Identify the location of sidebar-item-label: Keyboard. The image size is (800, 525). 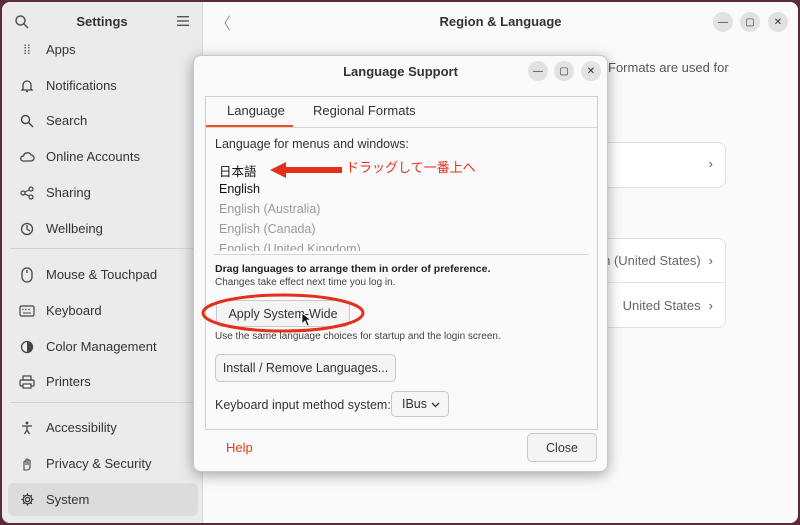
(74, 310).